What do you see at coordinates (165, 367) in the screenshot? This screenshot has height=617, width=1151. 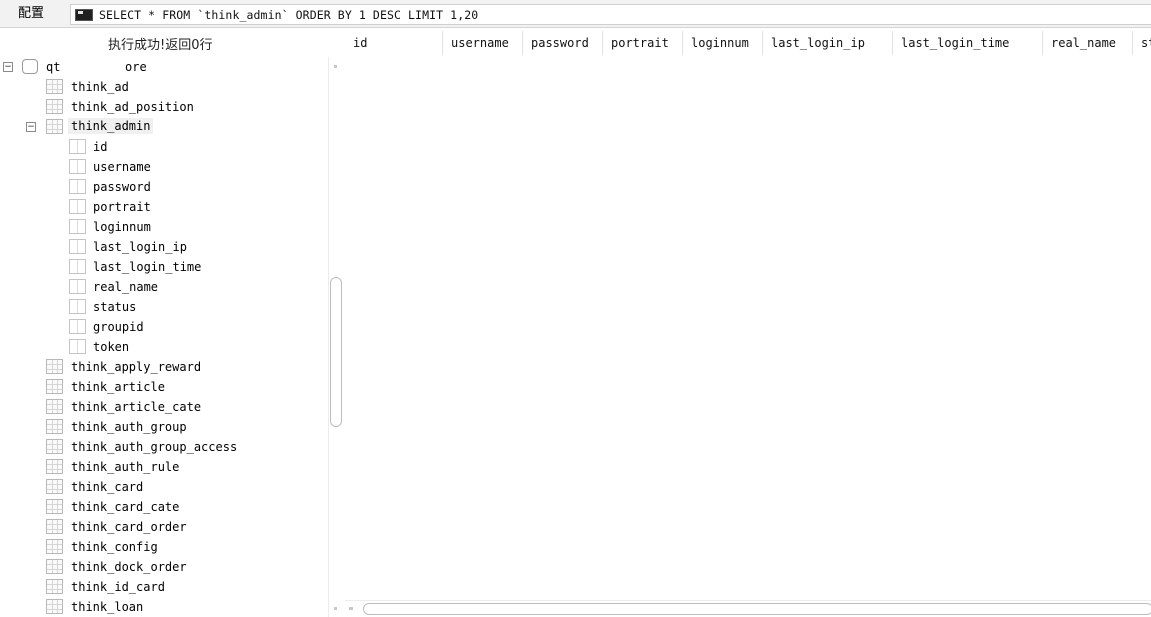 I see `tree-table-row: think_apply_reward` at bounding box center [165, 367].